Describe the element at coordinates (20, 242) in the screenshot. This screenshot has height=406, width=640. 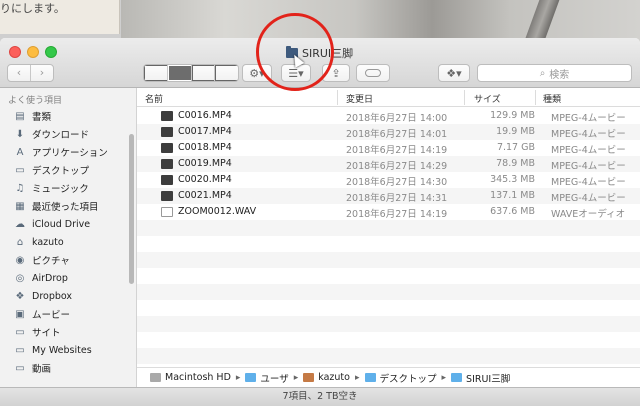
I see `home-icon: ⌂` at that location.